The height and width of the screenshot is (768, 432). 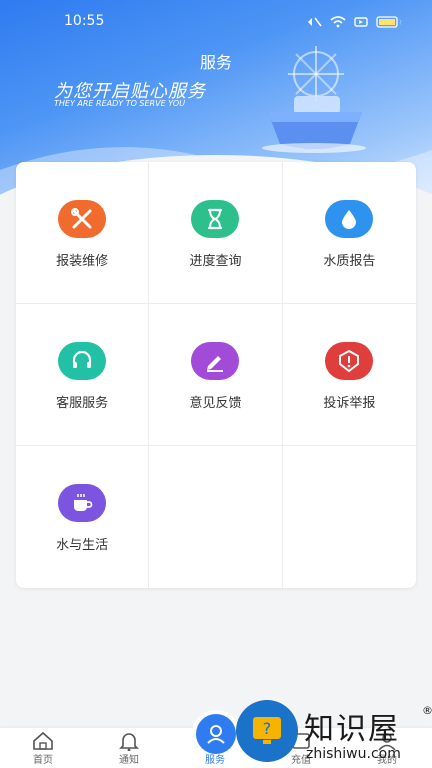 What do you see at coordinates (129, 760) in the screenshot?
I see `tab-label: 通知` at bounding box center [129, 760].